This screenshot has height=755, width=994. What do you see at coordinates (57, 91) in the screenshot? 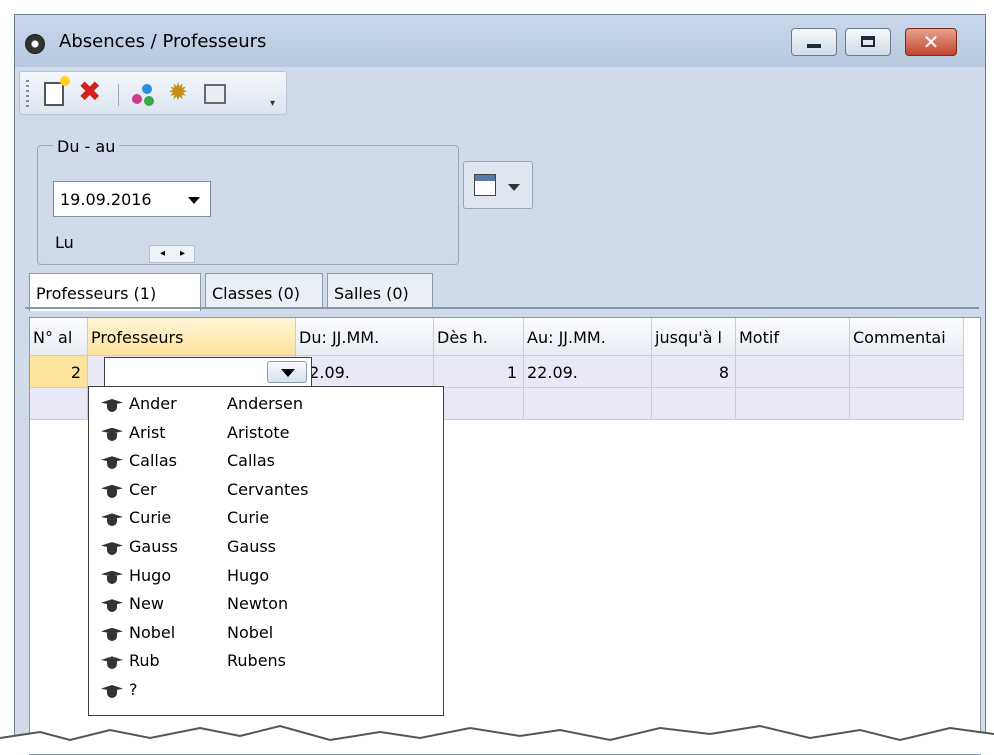
I see `new-icon` at bounding box center [57, 91].